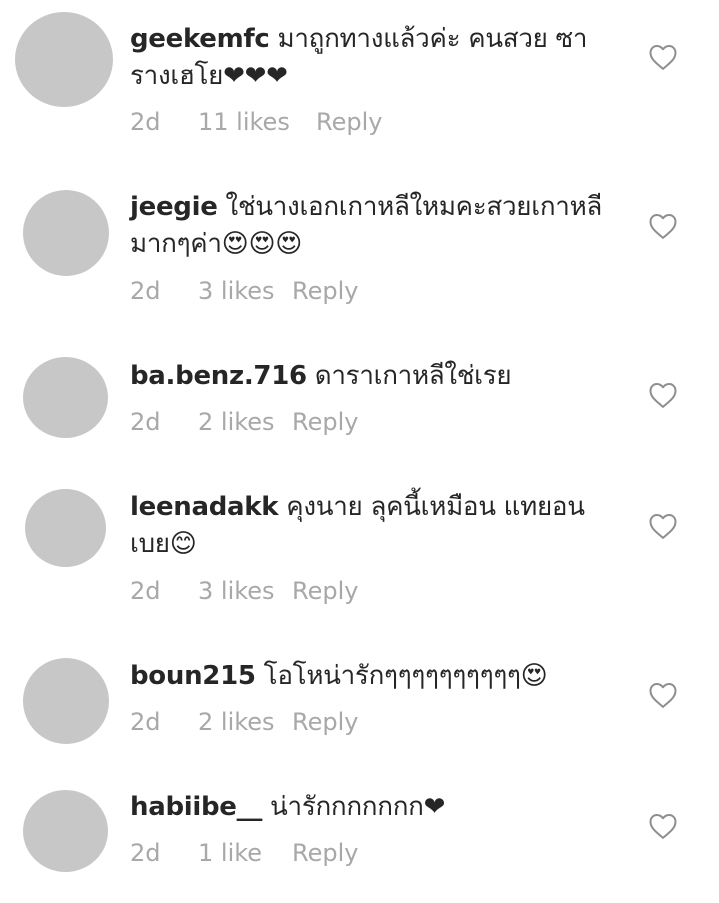 The height and width of the screenshot is (903, 719). Describe the element at coordinates (413, 376) in the screenshot. I see `comment-text: ดาราเกาหลีใช่เรย` at that location.